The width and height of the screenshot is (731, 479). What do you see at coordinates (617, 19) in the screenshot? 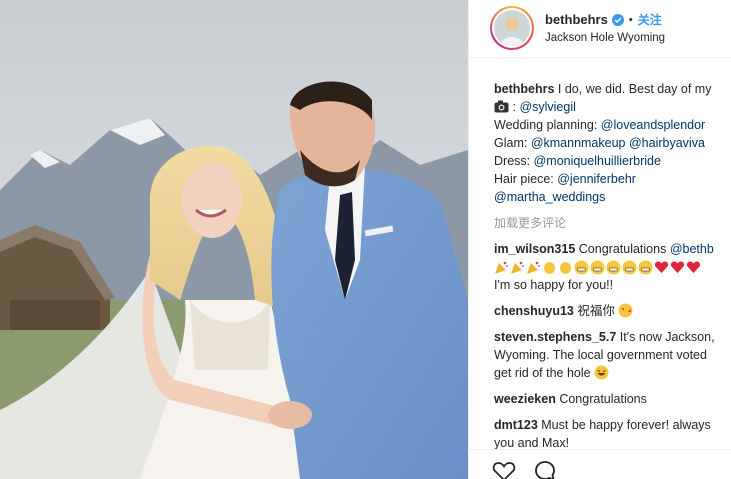
I see `verified-badge-icon` at bounding box center [617, 19].